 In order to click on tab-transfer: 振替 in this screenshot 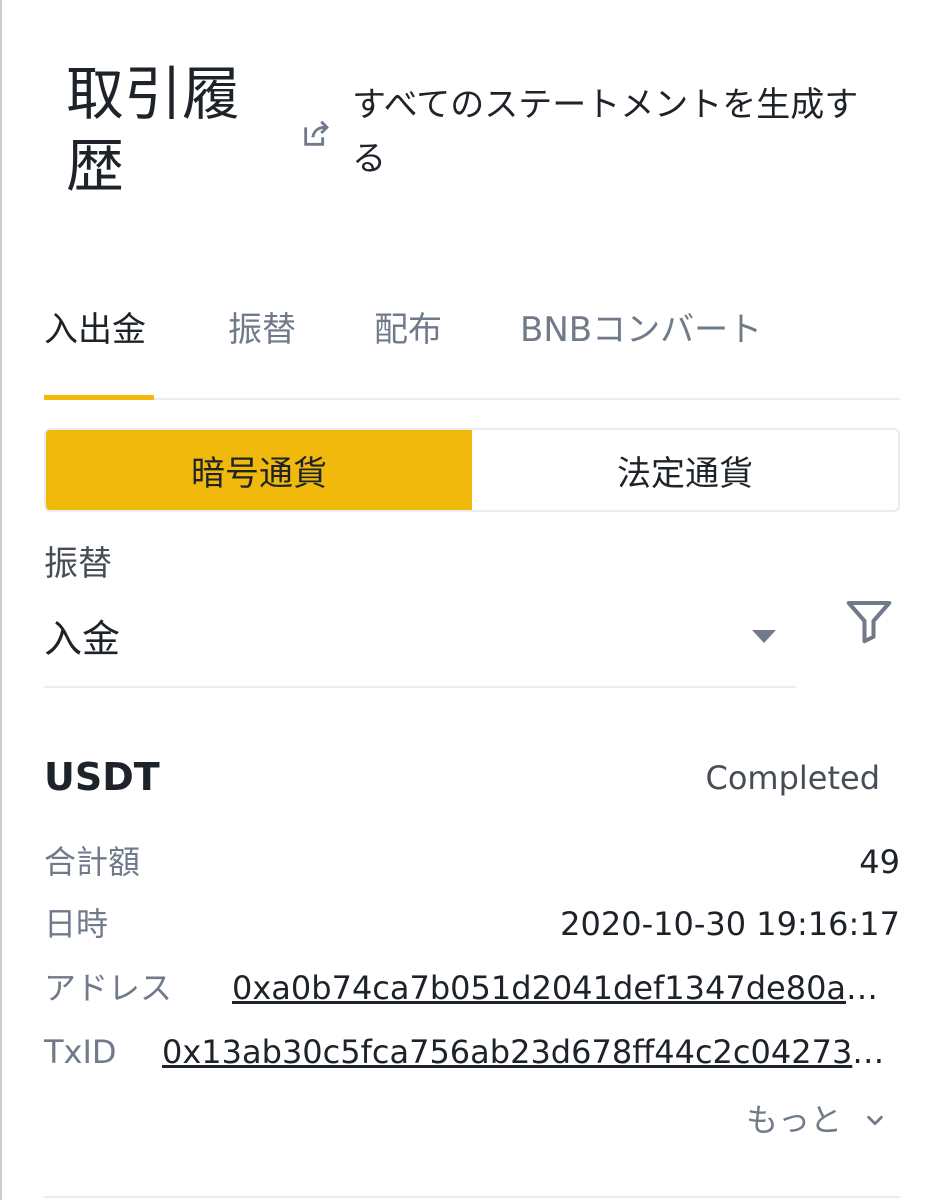, I will do `click(262, 330)`.